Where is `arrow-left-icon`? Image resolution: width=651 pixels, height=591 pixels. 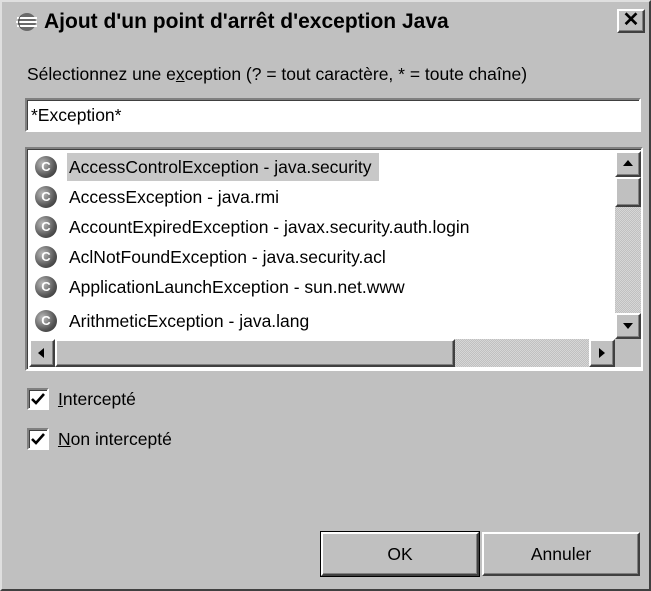
arrow-left-icon is located at coordinates (41, 353).